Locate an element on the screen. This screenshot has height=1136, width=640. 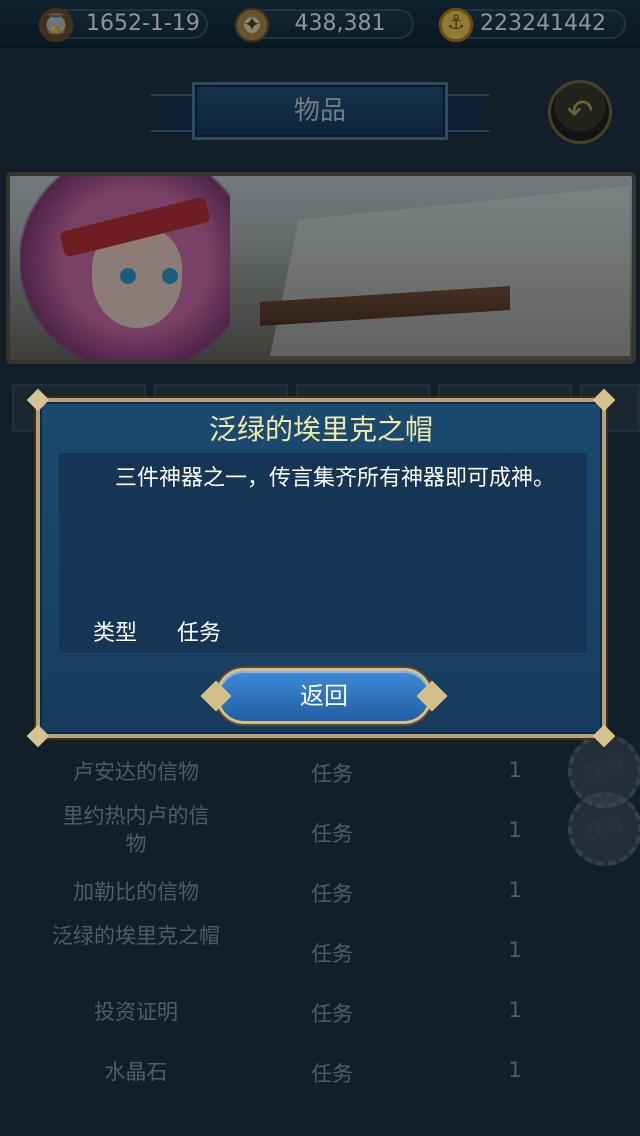
return-button-label: 返回 is located at coordinates (324, 696).